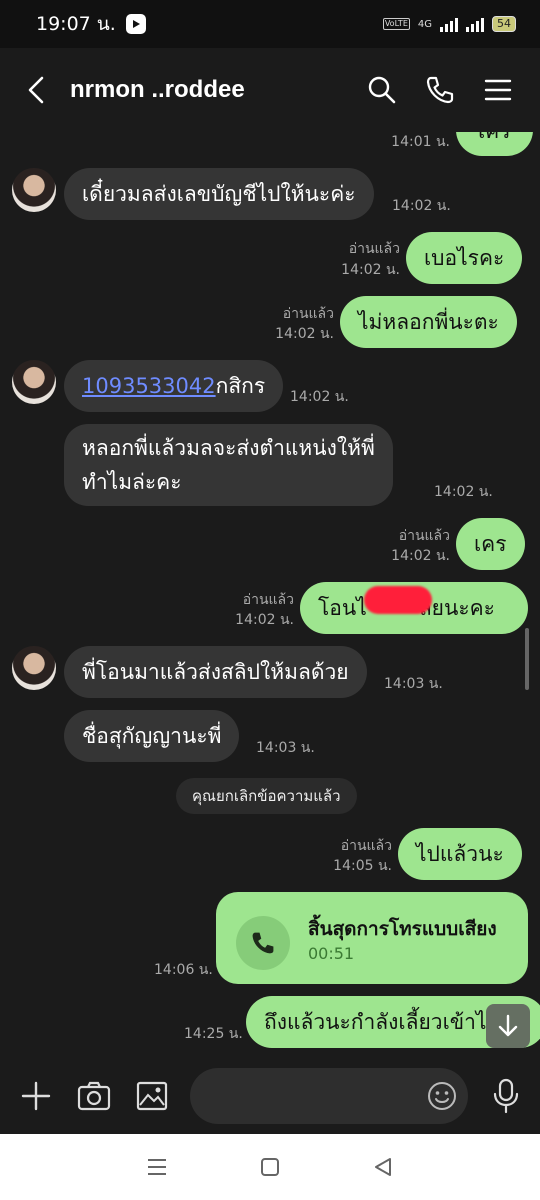  Describe the element at coordinates (504, 24) in the screenshot. I see `battery-icon: 54` at that location.